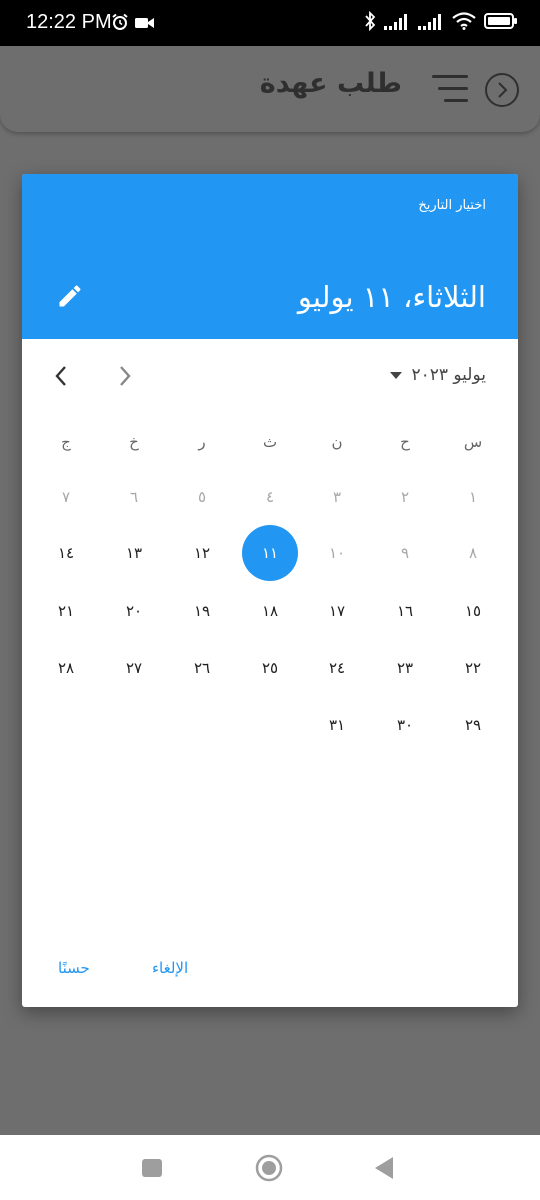 This screenshot has height=1200, width=540. What do you see at coordinates (270, 611) in the screenshot?
I see `calendar-day: ١٨` at bounding box center [270, 611].